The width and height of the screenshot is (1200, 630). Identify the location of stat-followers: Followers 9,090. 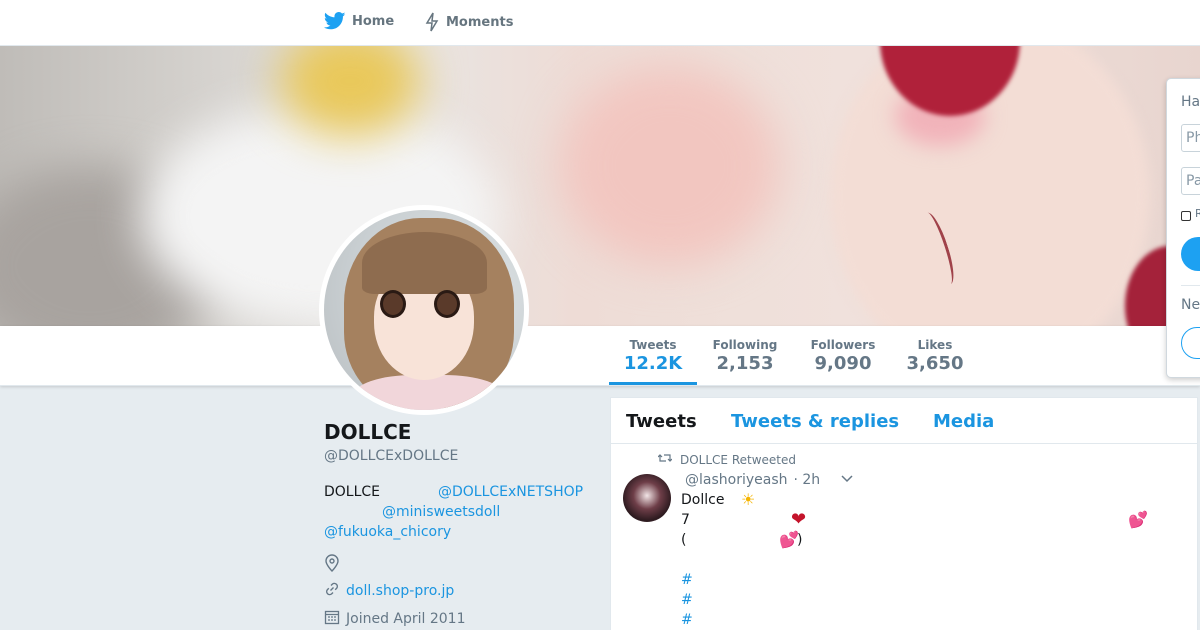
(843, 356).